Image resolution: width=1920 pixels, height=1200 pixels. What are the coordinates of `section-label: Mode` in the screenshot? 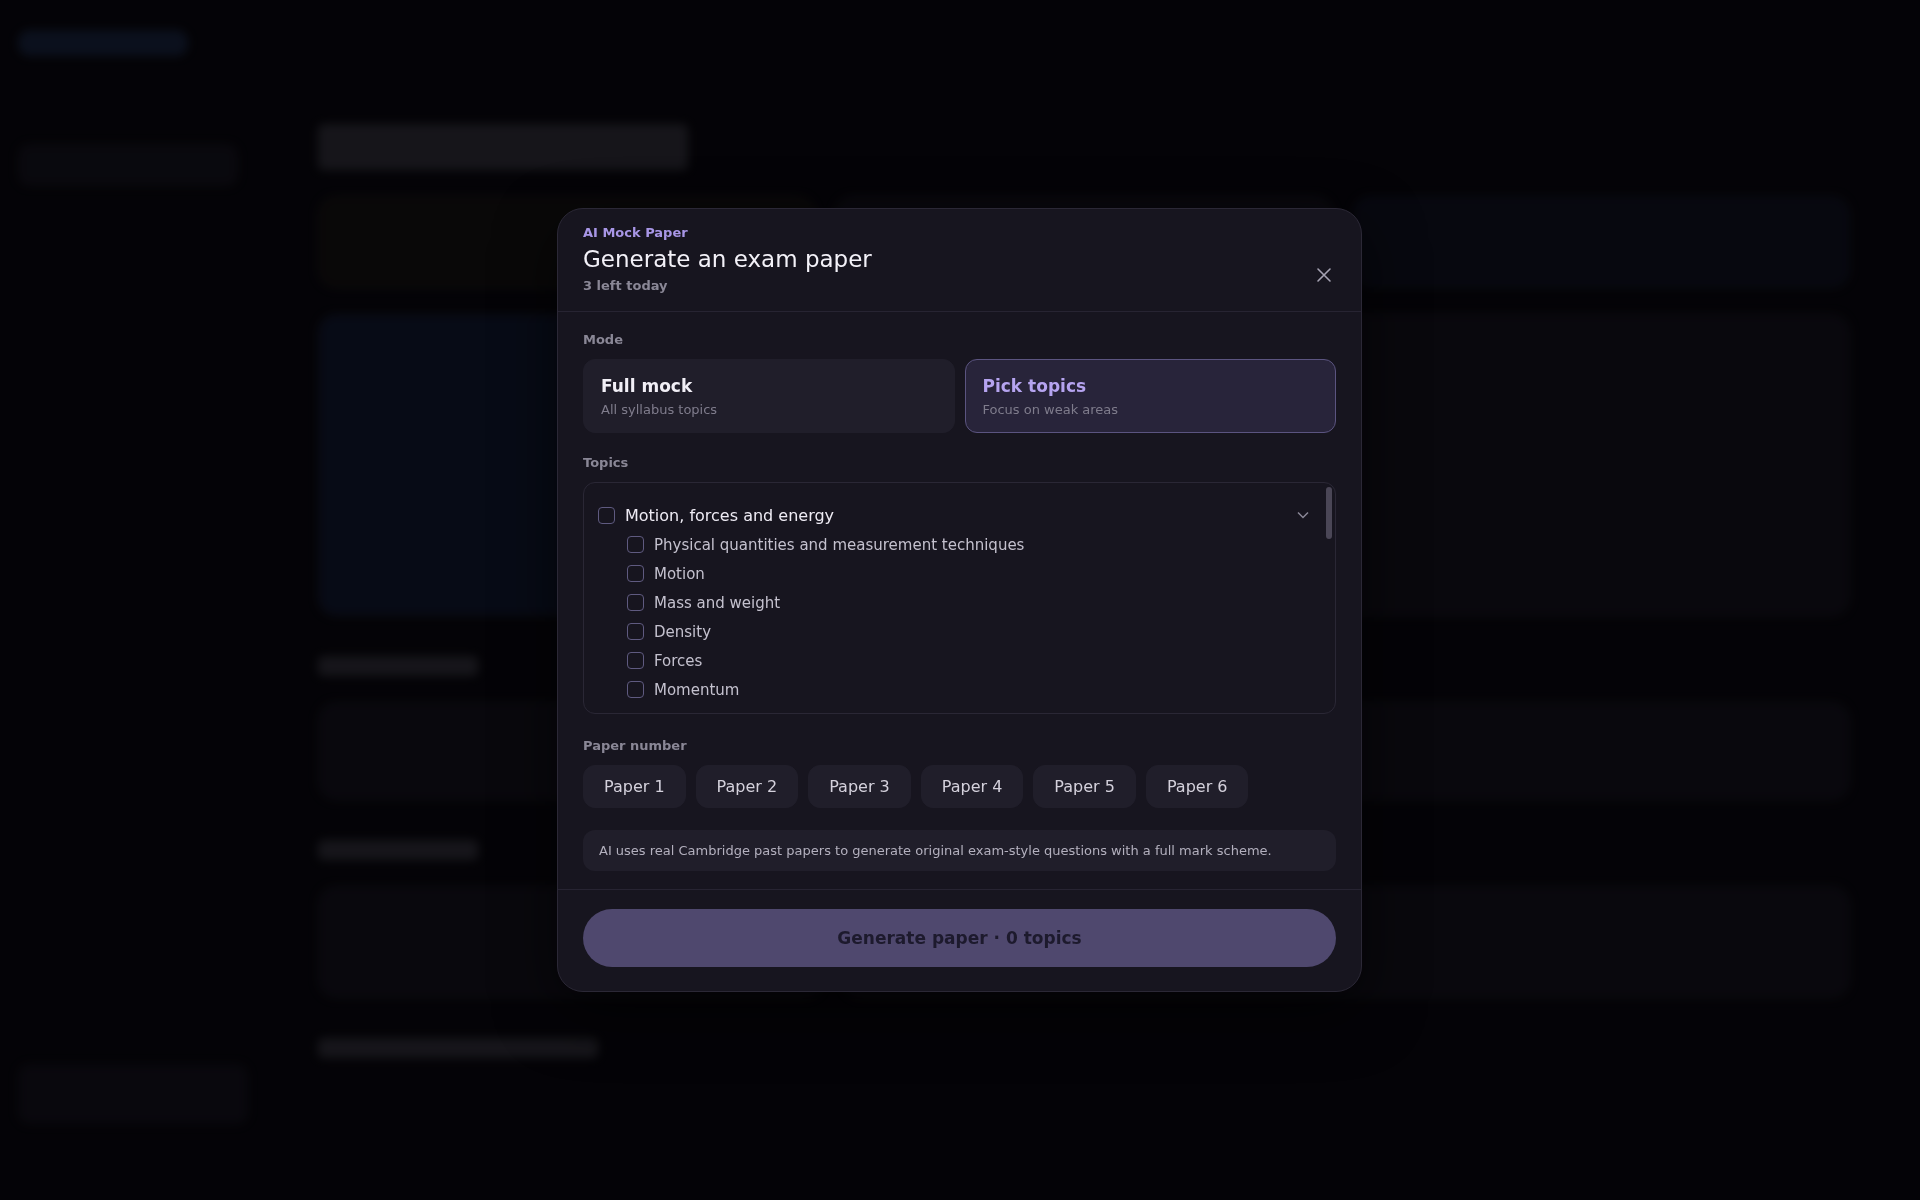 It's located at (603, 339).